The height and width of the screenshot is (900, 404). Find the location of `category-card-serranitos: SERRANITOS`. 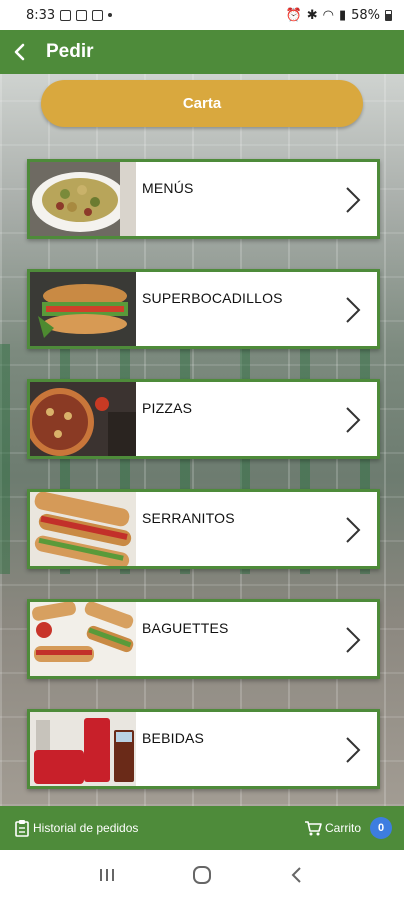

category-card-serranitos: SERRANITOS is located at coordinates (203, 529).